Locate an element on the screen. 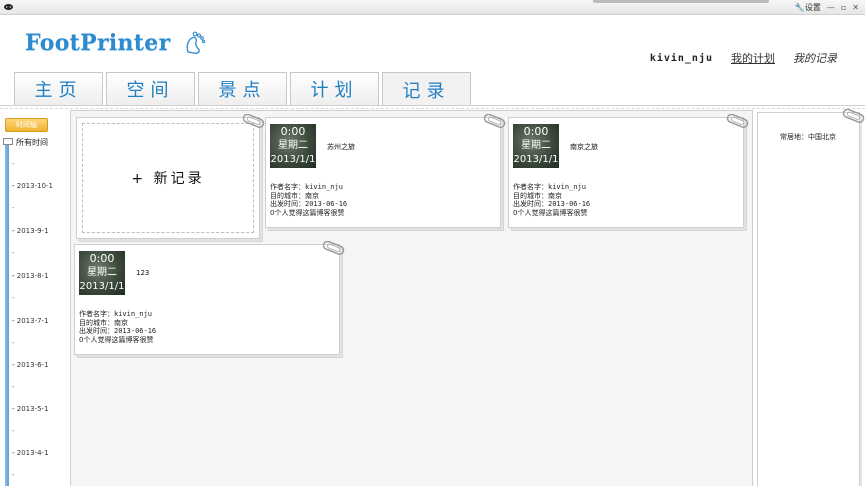 This screenshot has height=486, width=865. tab-records: 记录 is located at coordinates (426, 89).